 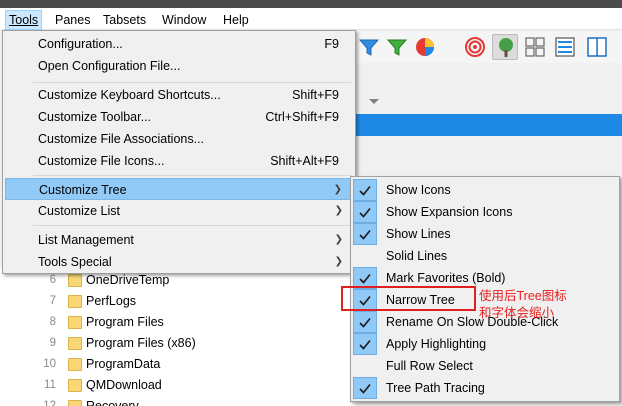 What do you see at coordinates (485, 256) in the screenshot?
I see `submenu-item-solid-lines: Solid Lines` at bounding box center [485, 256].